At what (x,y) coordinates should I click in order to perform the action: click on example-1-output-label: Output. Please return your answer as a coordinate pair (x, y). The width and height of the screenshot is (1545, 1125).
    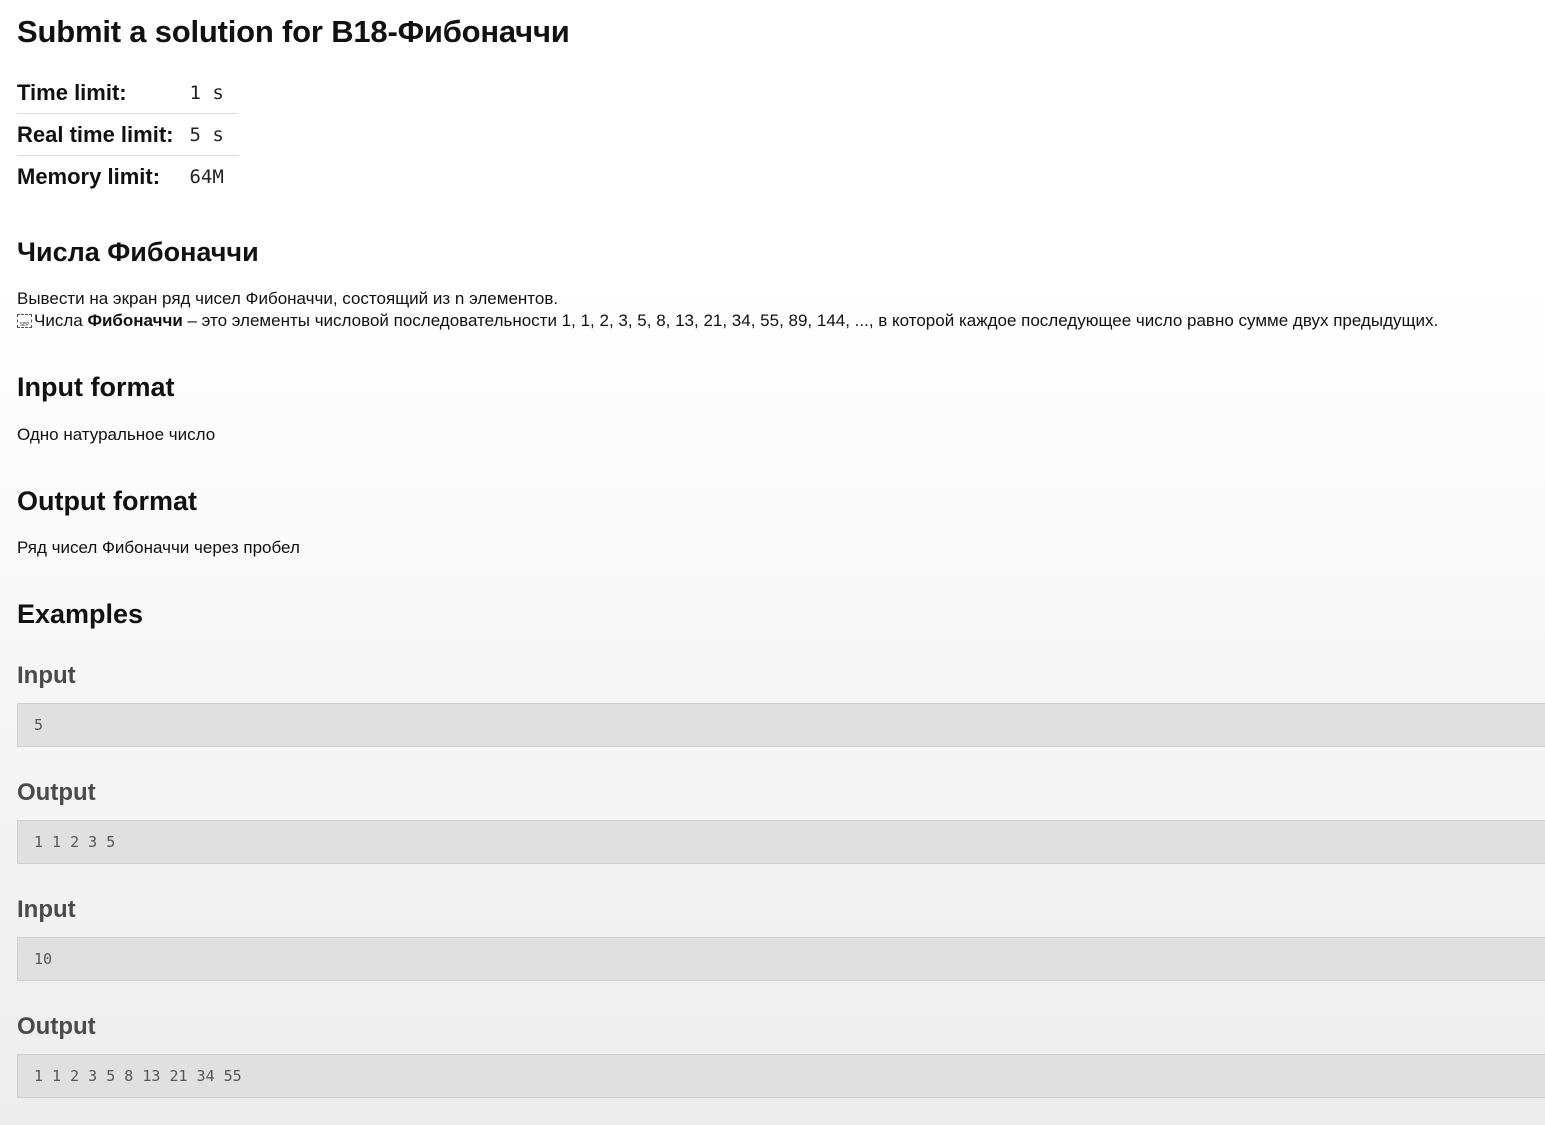
    Looking at the image, I should click on (56, 792).